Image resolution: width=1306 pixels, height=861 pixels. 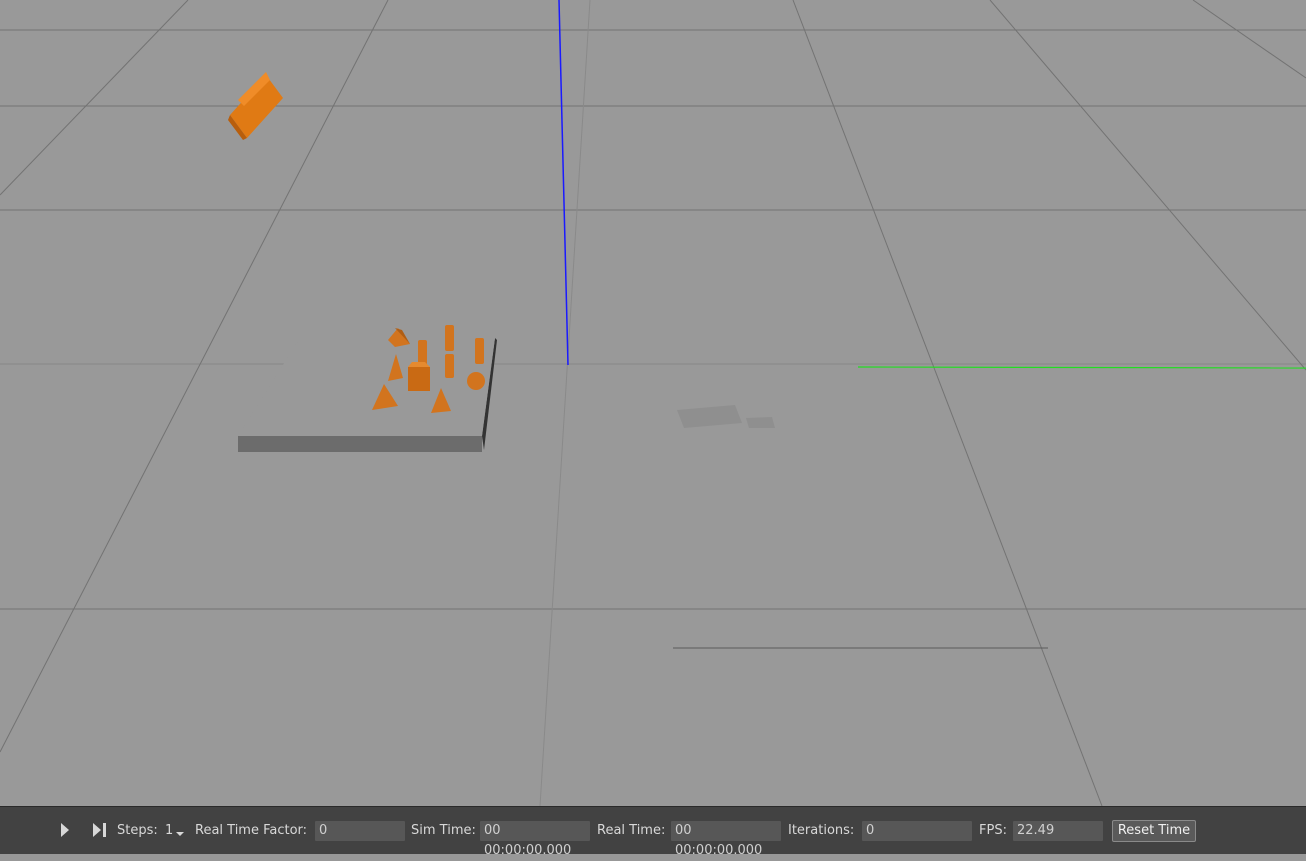 I want to click on y-axis, so click(x=1081, y=367).